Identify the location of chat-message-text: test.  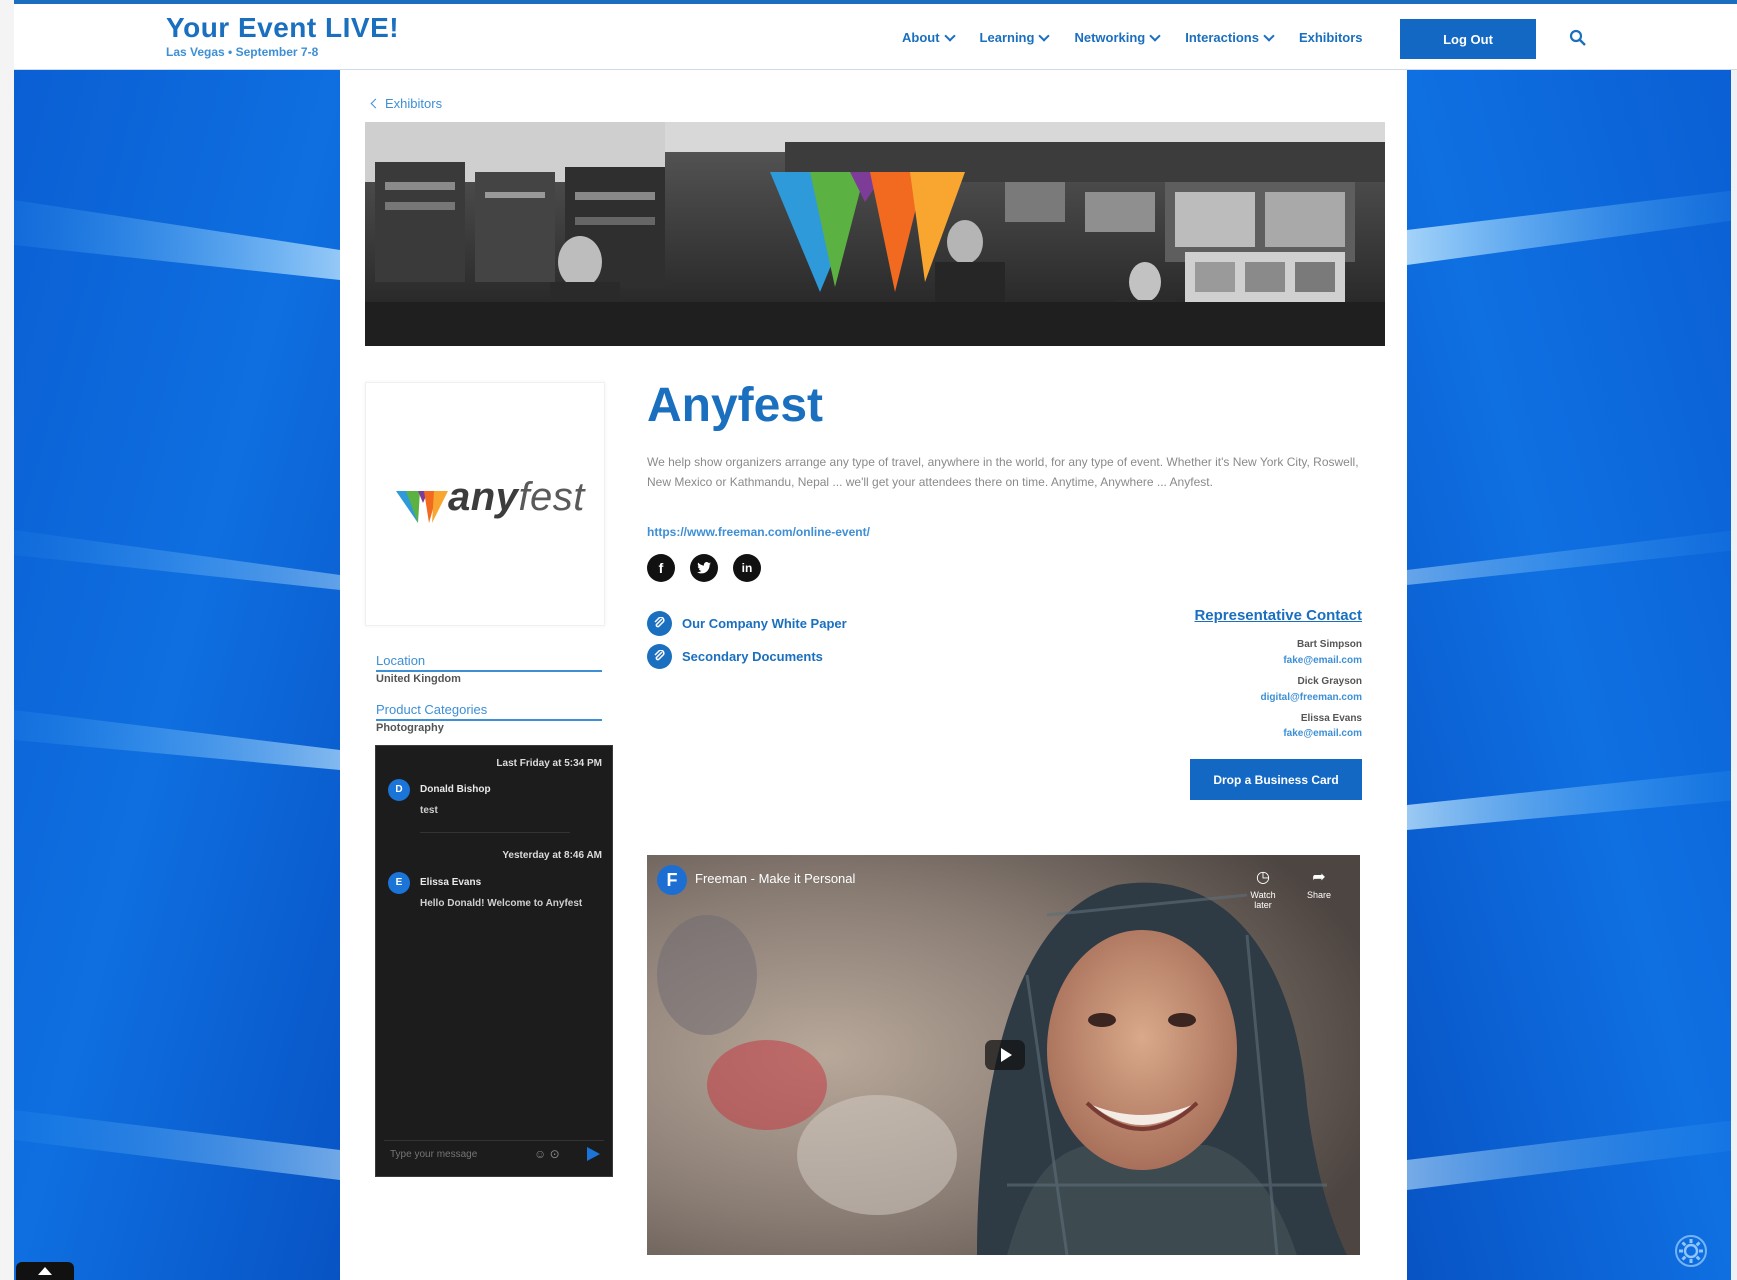
(429, 810).